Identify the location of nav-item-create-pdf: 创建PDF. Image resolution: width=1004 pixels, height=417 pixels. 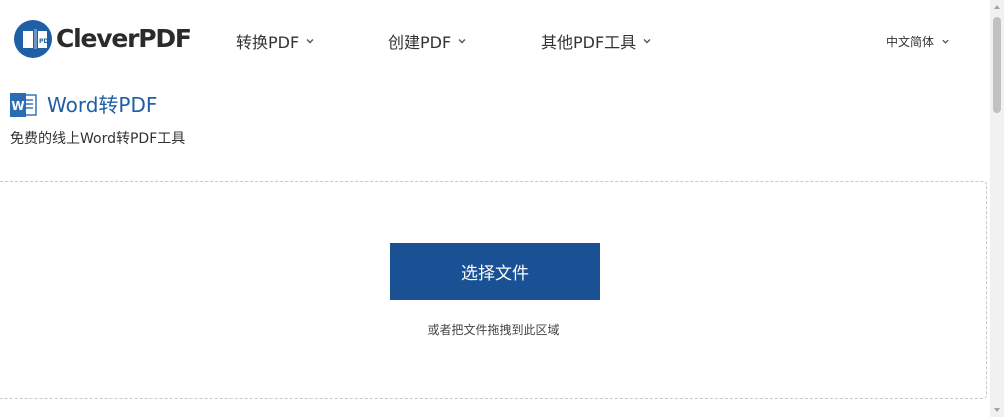
(427, 41).